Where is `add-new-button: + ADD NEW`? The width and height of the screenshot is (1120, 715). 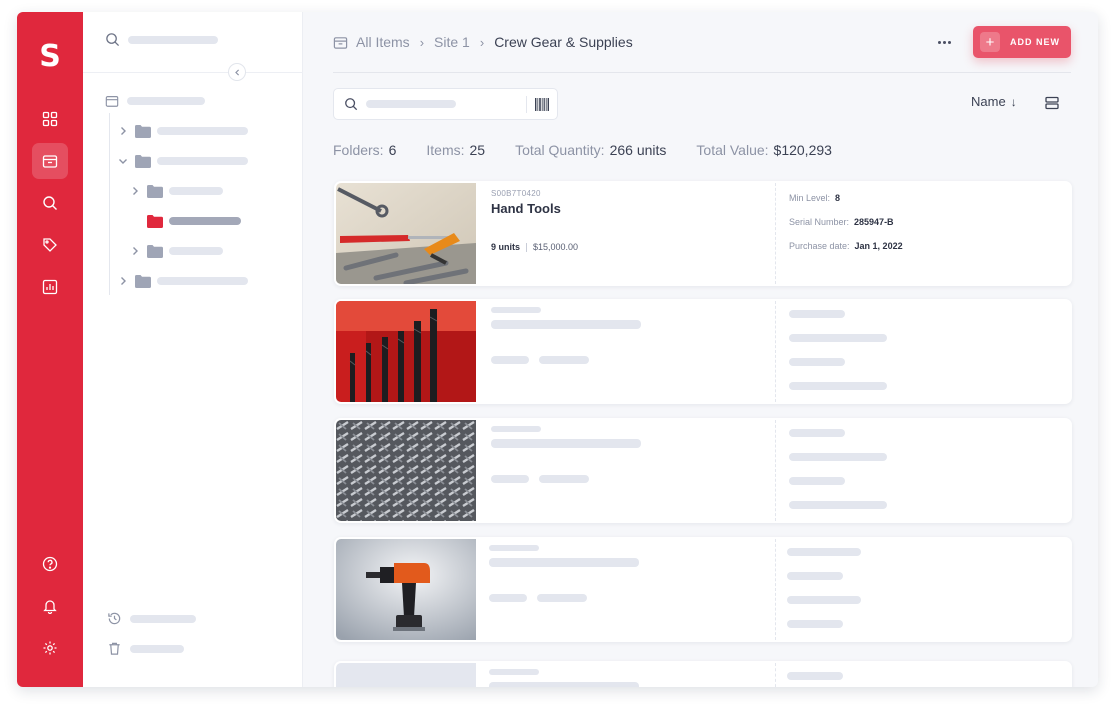
add-new-button: + ADD NEW is located at coordinates (1022, 42).